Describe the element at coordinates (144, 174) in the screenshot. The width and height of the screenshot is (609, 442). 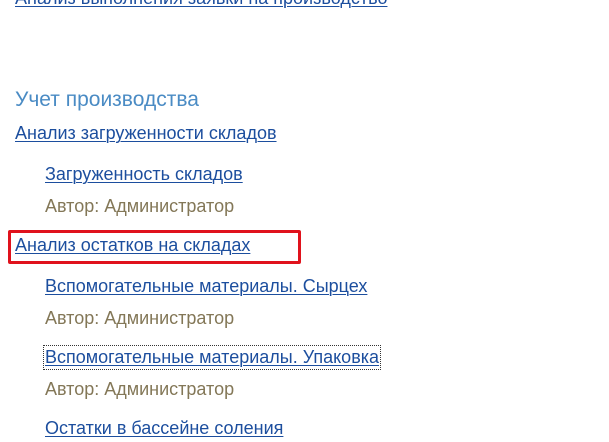
I see `report-link-warehouse-load: Загруженность складов` at that location.